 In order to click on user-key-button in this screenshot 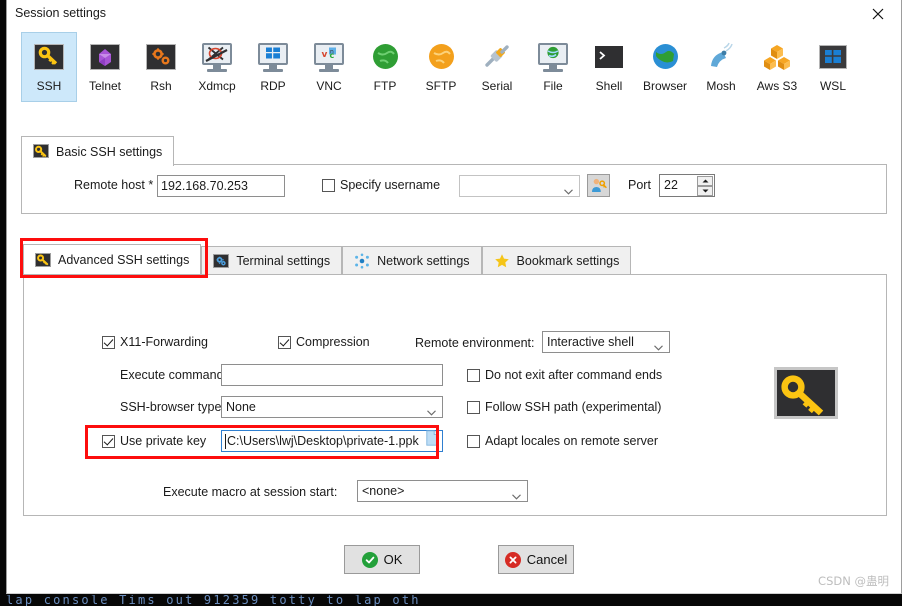, I will do `click(598, 185)`.